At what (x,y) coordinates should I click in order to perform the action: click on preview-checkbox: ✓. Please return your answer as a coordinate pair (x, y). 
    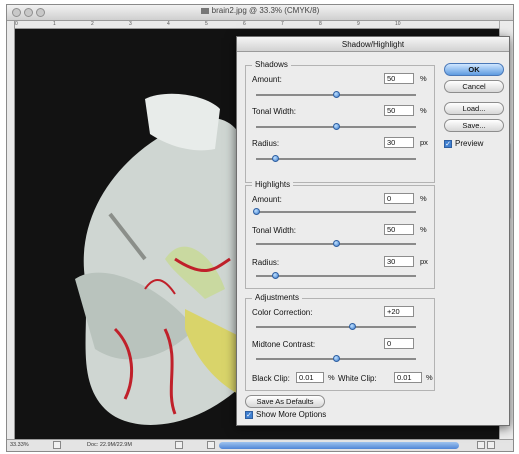
    Looking at the image, I should click on (448, 144).